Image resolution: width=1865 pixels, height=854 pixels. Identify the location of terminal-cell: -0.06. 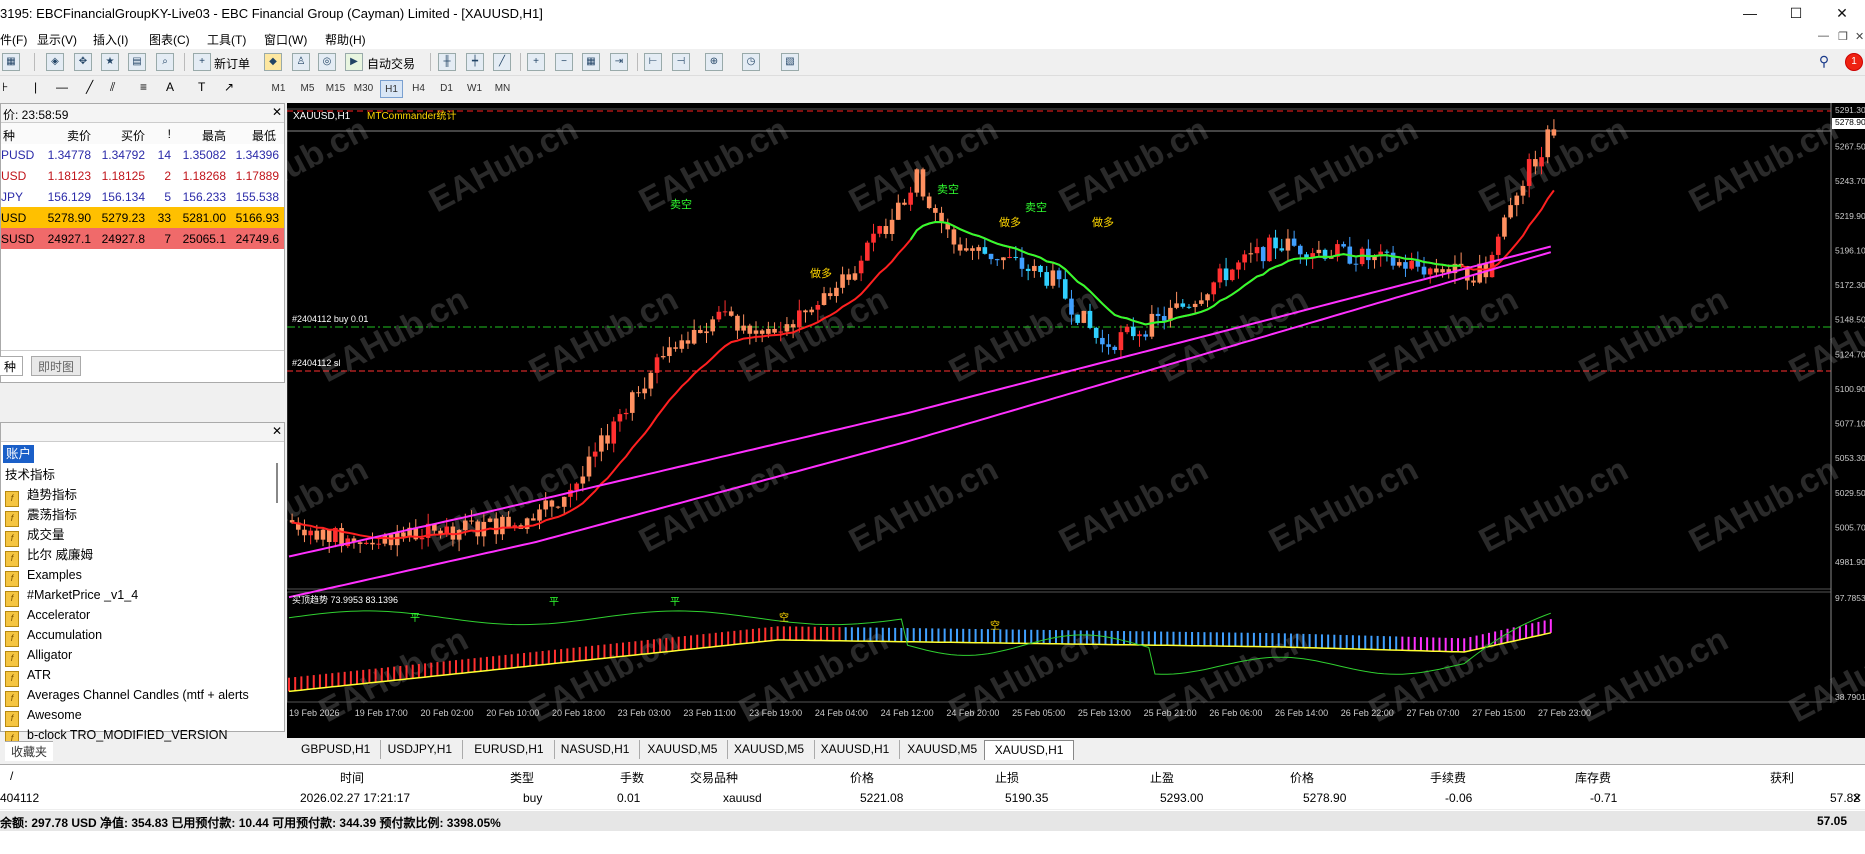
(1458, 798).